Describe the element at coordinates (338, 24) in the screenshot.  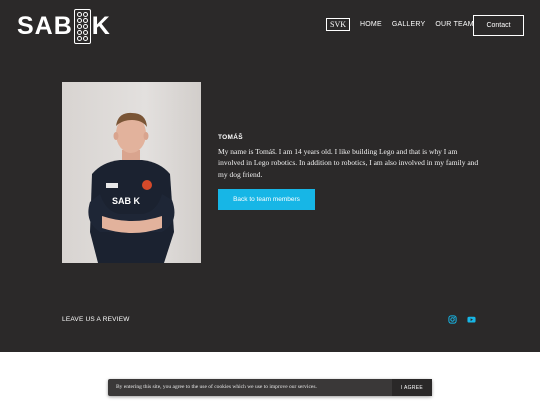
I see `language-switch: SVK` at that location.